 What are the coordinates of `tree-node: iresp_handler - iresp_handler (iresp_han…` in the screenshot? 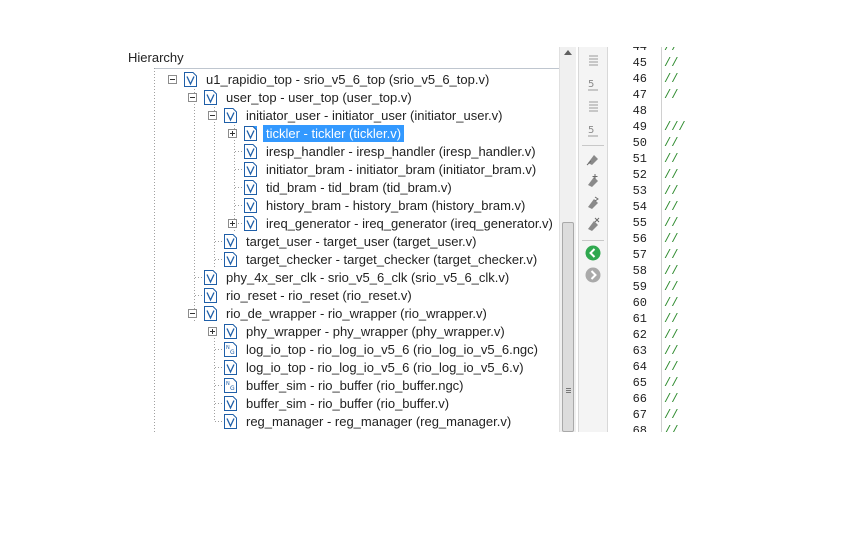 It's located at (383, 151).